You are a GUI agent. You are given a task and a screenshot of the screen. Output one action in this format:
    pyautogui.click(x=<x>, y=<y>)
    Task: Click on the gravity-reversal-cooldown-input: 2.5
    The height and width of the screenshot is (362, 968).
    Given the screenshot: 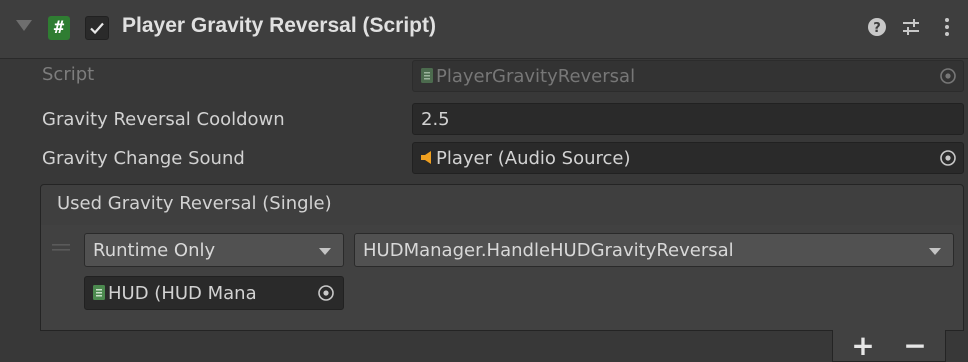 What is the action you would take?
    pyautogui.click(x=688, y=119)
    